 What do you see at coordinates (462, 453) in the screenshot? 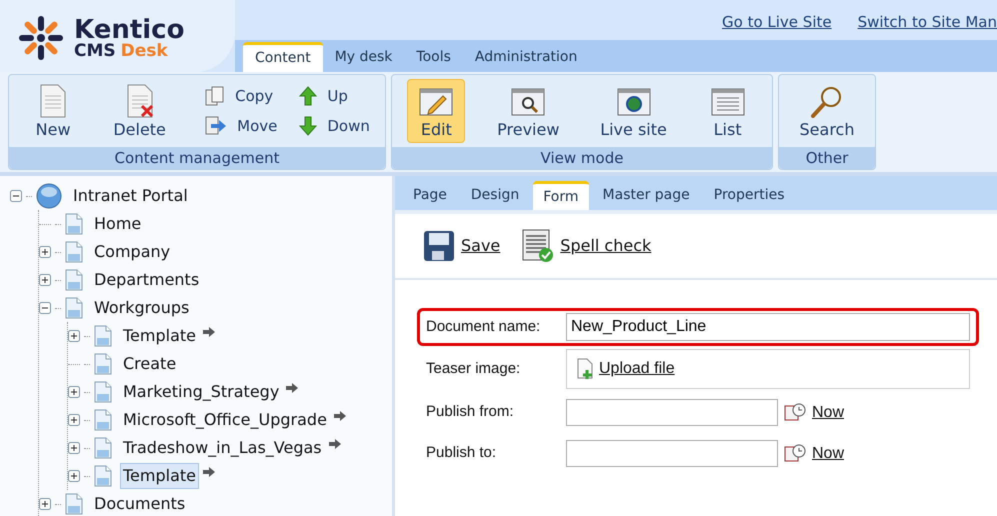
I see `field-label: Publish to:` at bounding box center [462, 453].